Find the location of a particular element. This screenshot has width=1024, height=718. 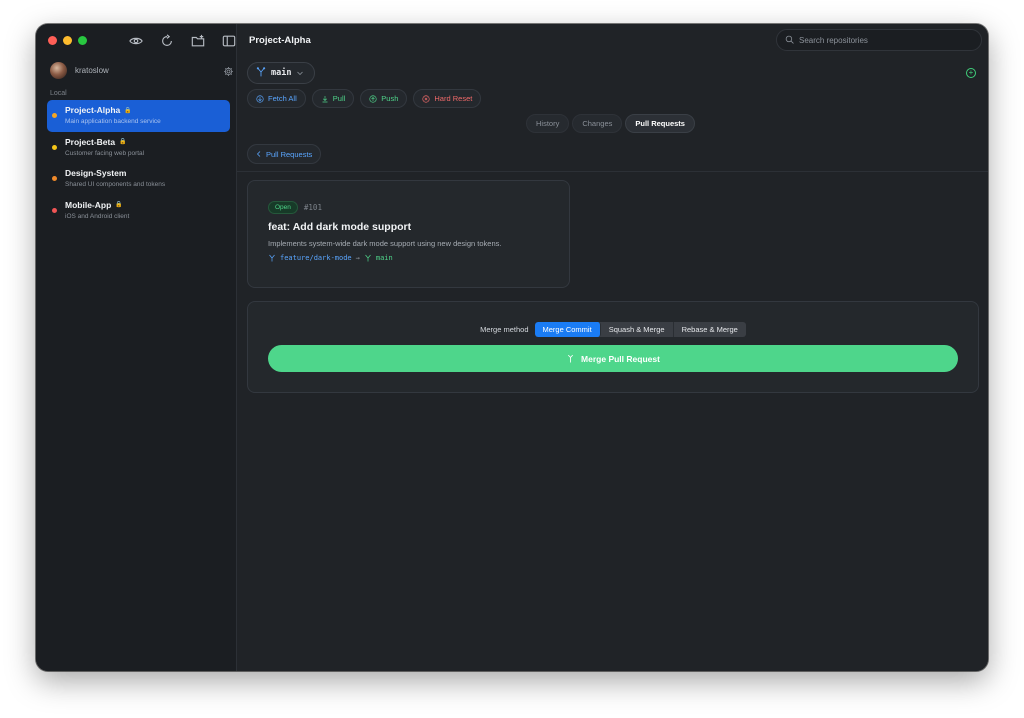

branch-name: main is located at coordinates (281, 73).